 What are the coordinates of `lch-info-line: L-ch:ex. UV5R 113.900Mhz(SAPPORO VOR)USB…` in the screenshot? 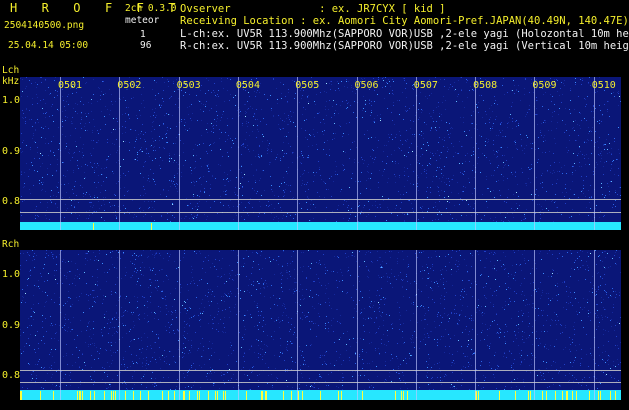 It's located at (404, 34).